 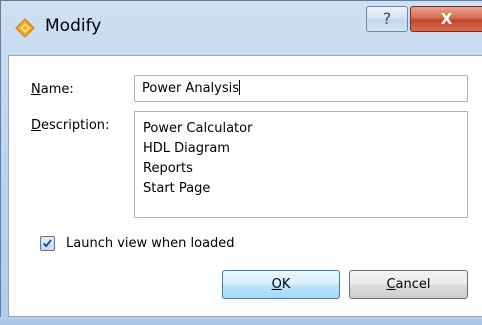 What do you see at coordinates (150, 243) in the screenshot?
I see `launch-view-label: Launch view when loaded` at bounding box center [150, 243].